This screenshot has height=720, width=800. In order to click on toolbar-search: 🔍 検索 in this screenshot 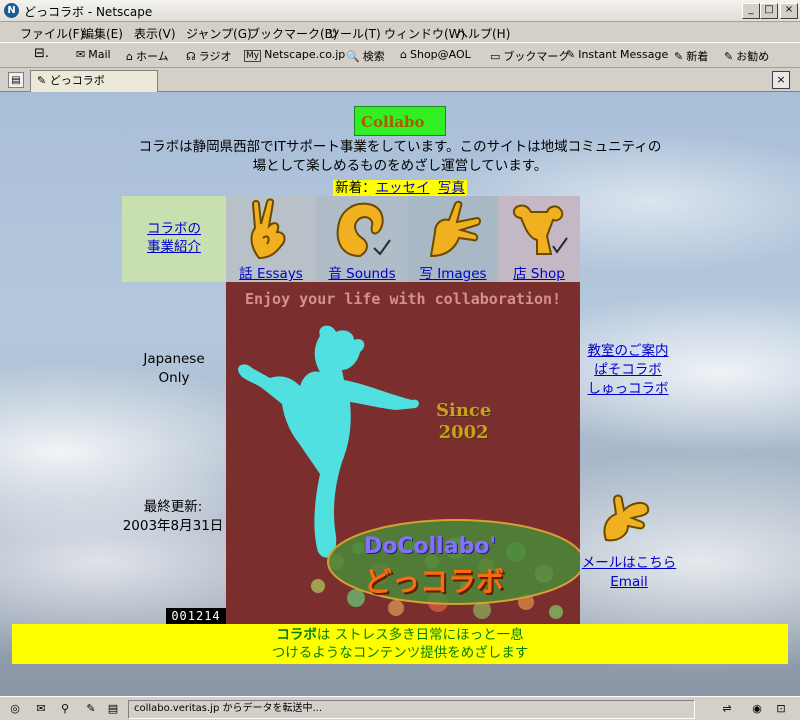, I will do `click(365, 56)`.